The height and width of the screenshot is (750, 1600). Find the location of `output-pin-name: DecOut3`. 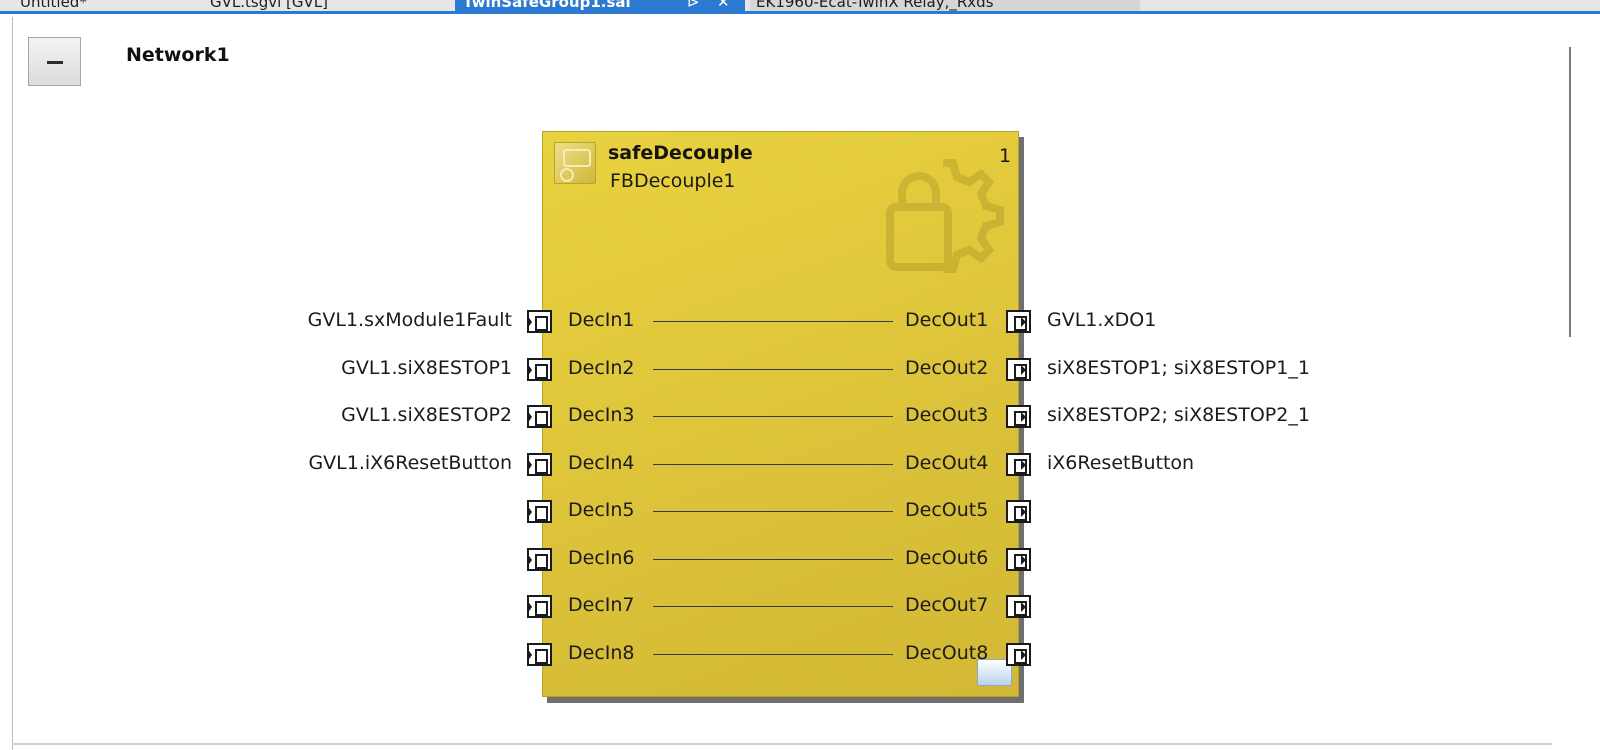

output-pin-name: DecOut3 is located at coordinates (947, 415).